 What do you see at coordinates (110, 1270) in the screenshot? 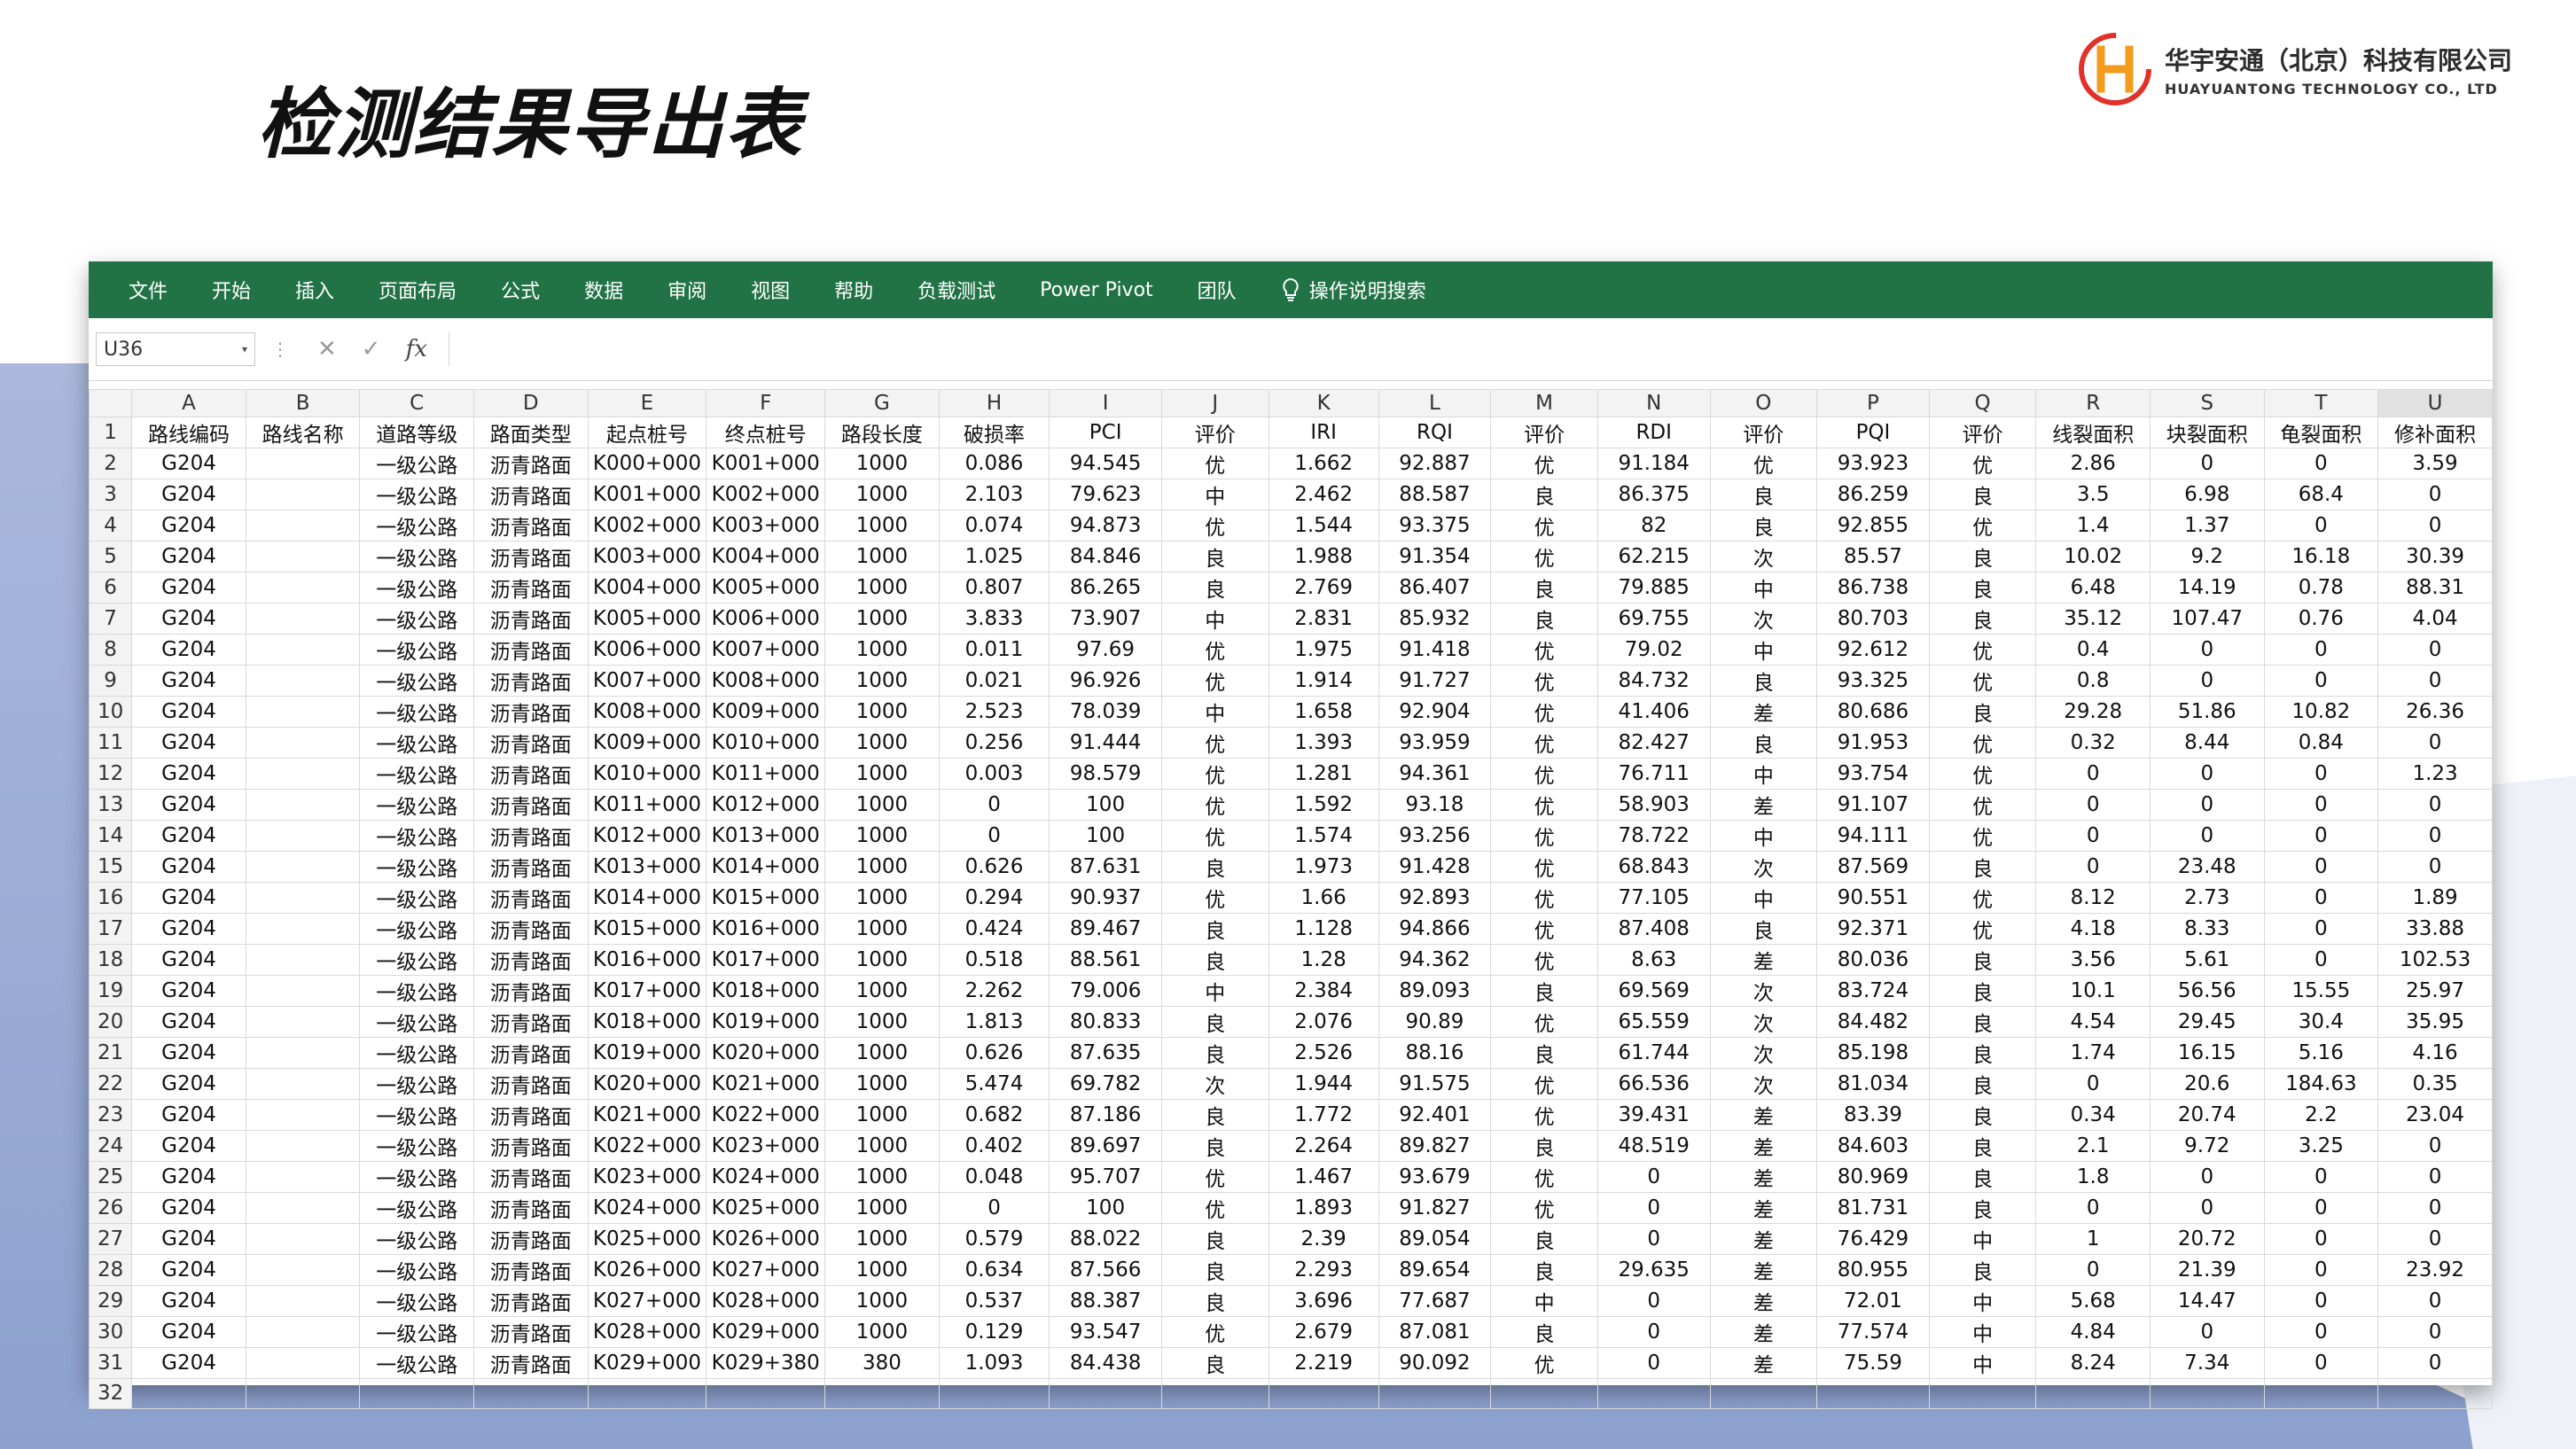
I see `row-number: 28` at bounding box center [110, 1270].